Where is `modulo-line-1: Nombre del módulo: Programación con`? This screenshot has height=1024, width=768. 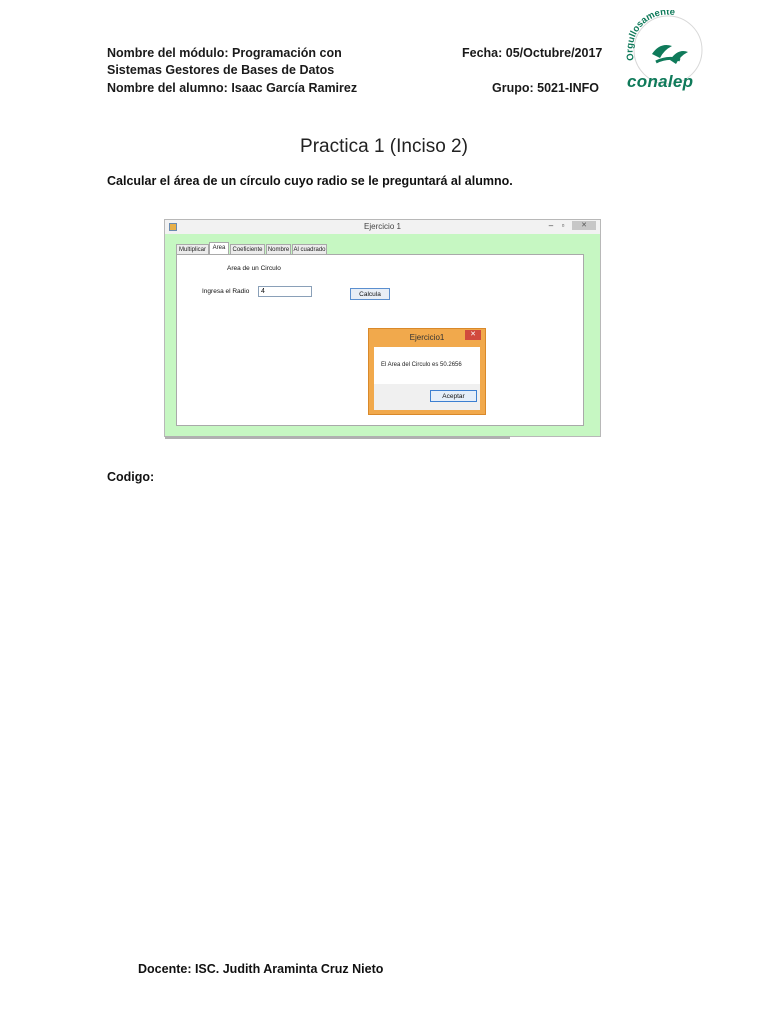
modulo-line-1: Nombre del módulo: Programación con is located at coordinates (224, 53).